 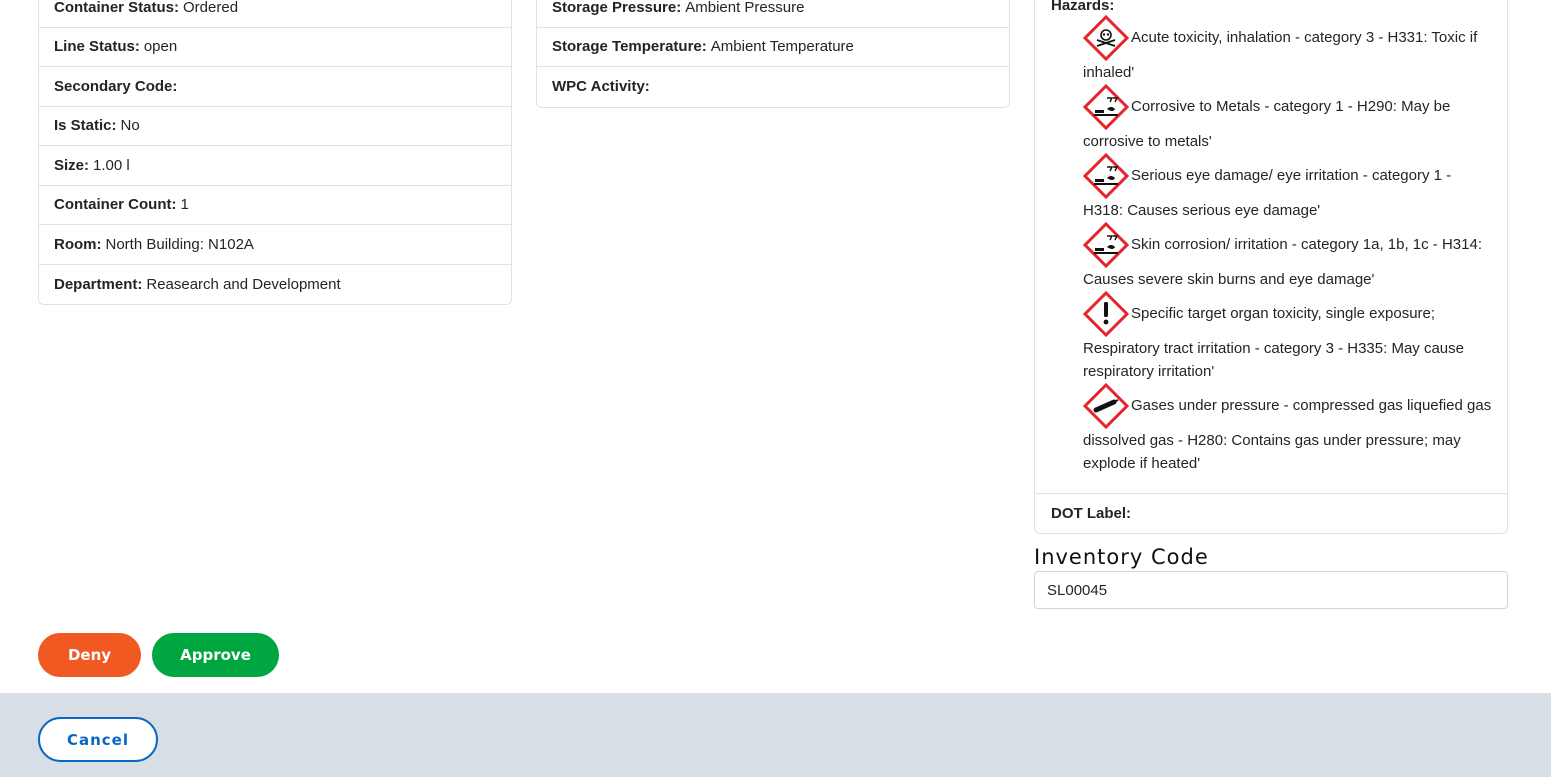 I want to click on detail-row: Size: 1.00 l, so click(x=275, y=166).